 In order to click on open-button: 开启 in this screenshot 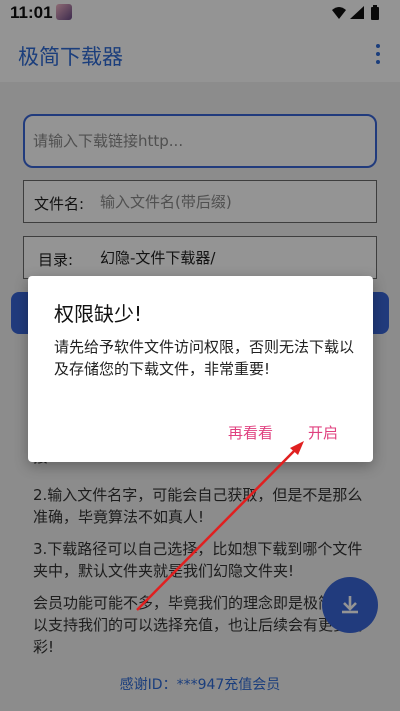, I will do `click(323, 432)`.